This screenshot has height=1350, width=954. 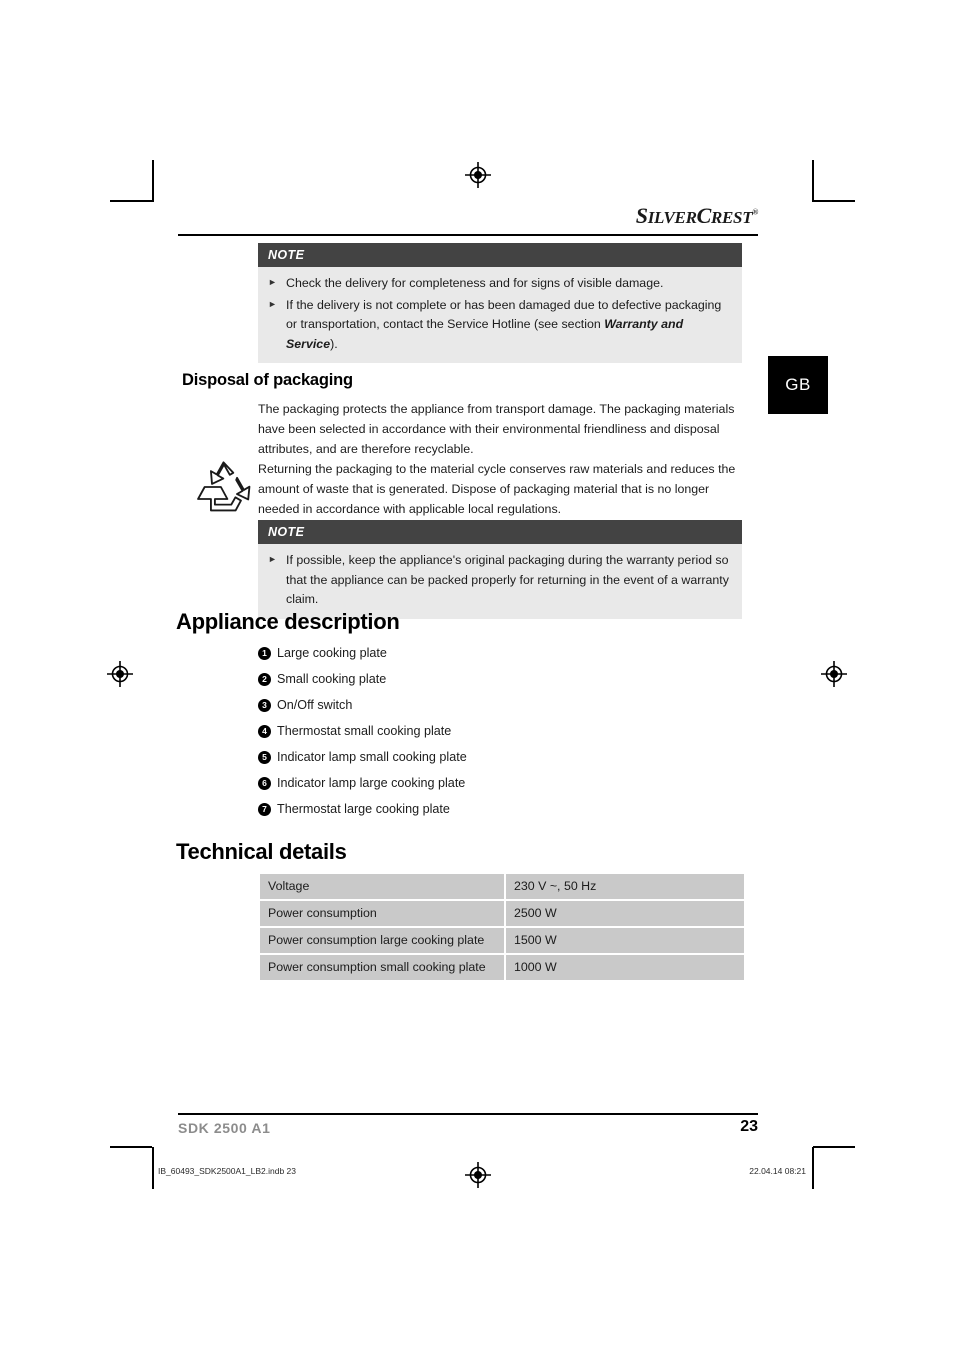 What do you see at coordinates (362, 705) in the screenshot?
I see `appliance-part-item: 3 On/Off switch` at bounding box center [362, 705].